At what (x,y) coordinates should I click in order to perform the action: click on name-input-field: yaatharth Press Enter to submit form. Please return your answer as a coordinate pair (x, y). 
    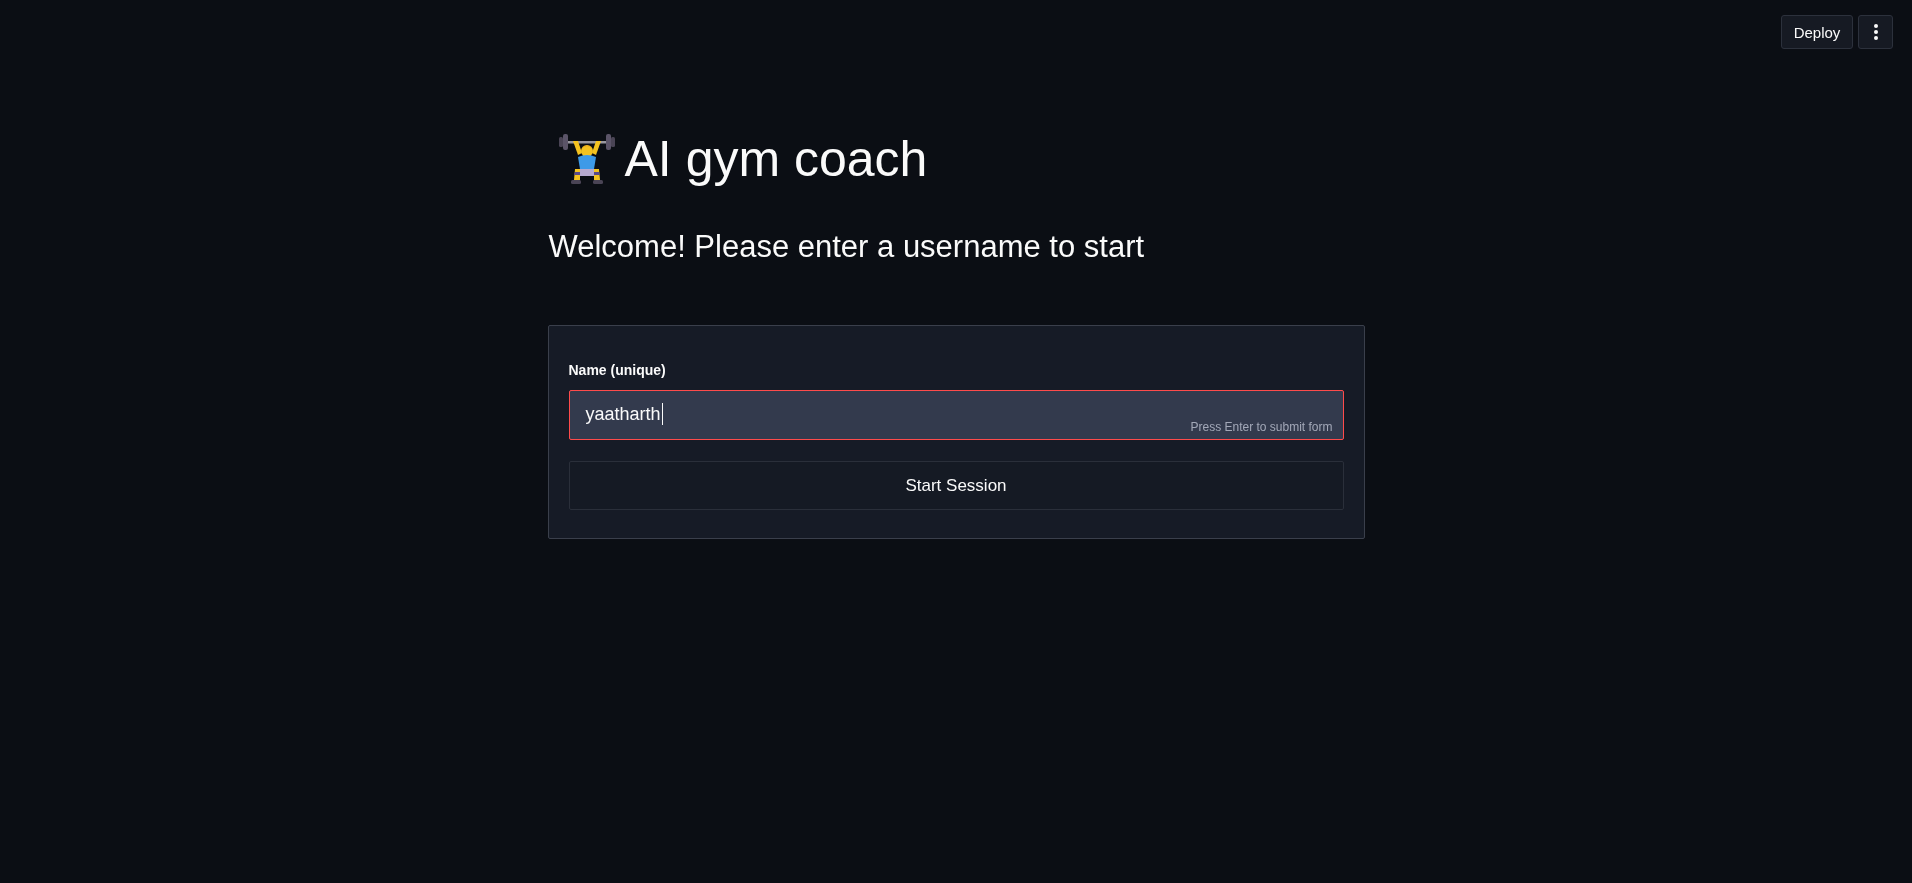
    Looking at the image, I should click on (956, 415).